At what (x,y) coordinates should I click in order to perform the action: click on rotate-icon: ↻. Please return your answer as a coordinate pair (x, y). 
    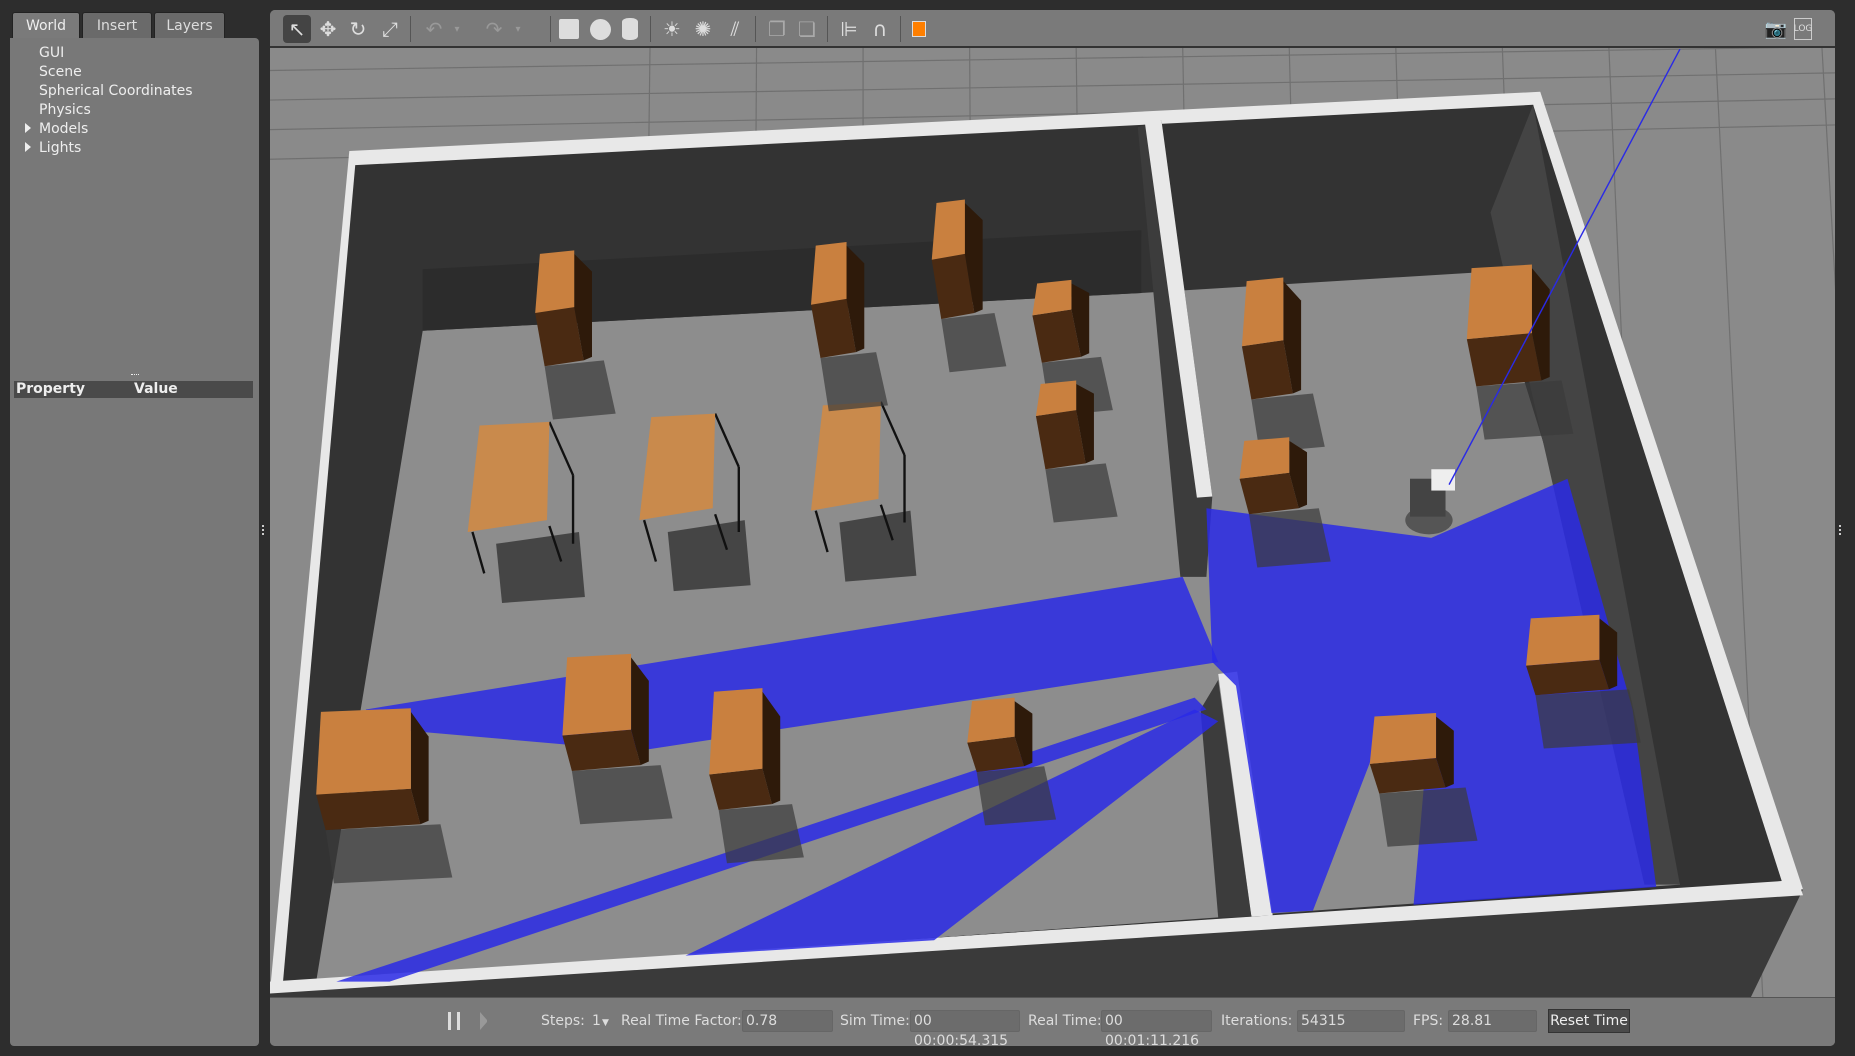
    Looking at the image, I should click on (358, 29).